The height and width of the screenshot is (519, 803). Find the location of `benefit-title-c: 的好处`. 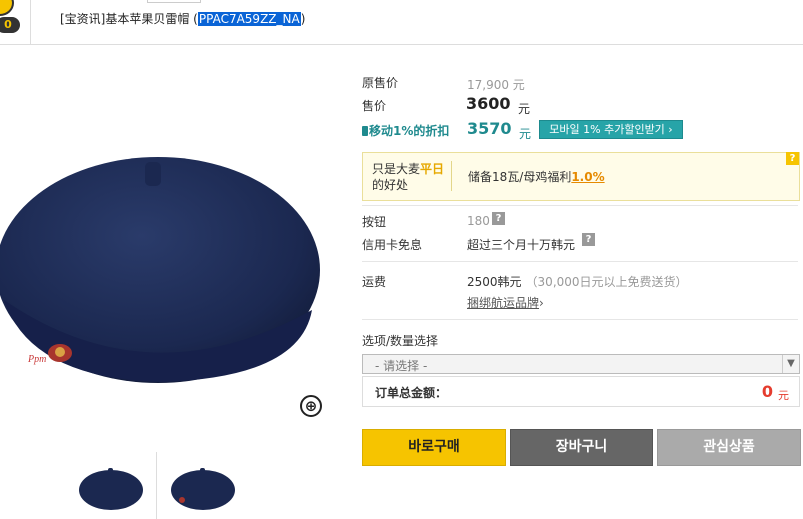

benefit-title-c: 的好处 is located at coordinates (390, 185).